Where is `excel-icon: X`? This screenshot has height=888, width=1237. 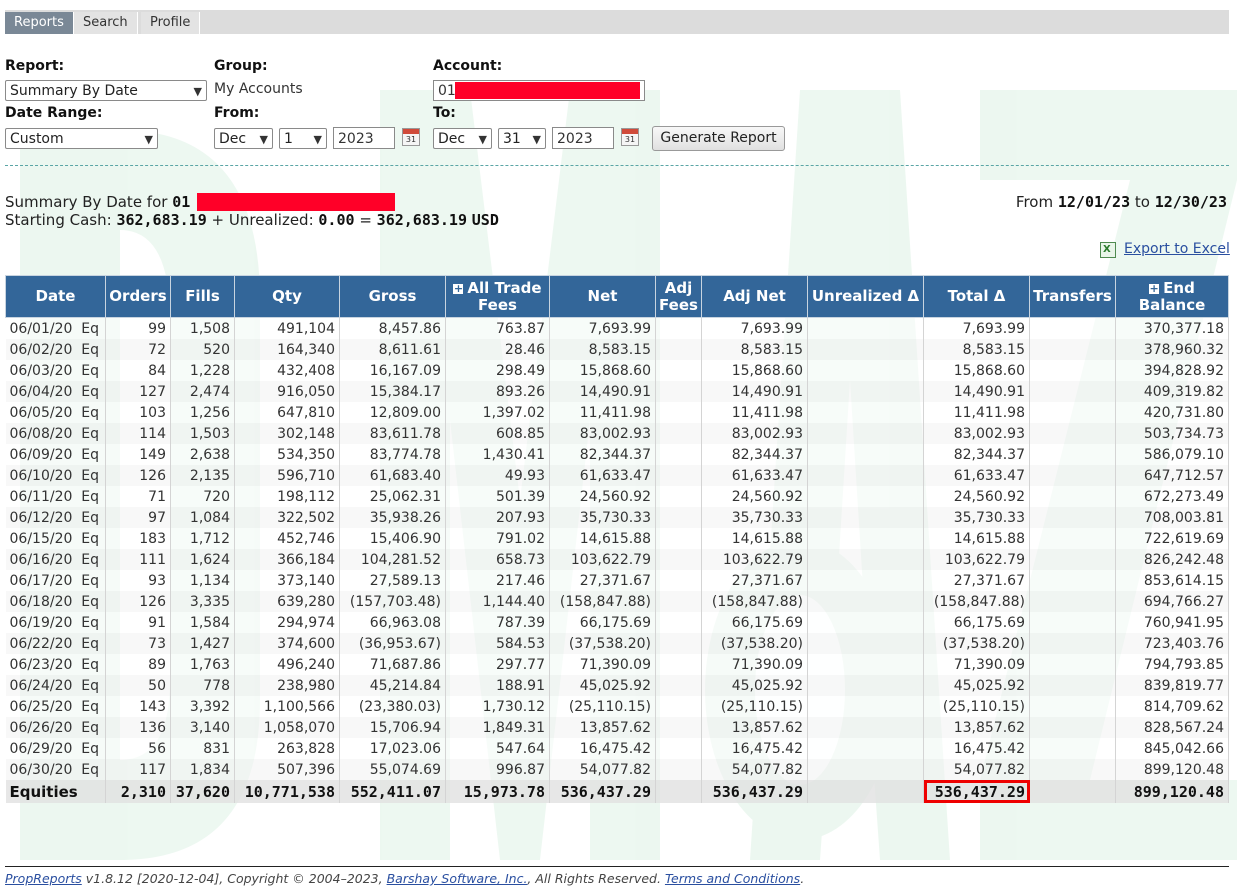 excel-icon: X is located at coordinates (1108, 250).